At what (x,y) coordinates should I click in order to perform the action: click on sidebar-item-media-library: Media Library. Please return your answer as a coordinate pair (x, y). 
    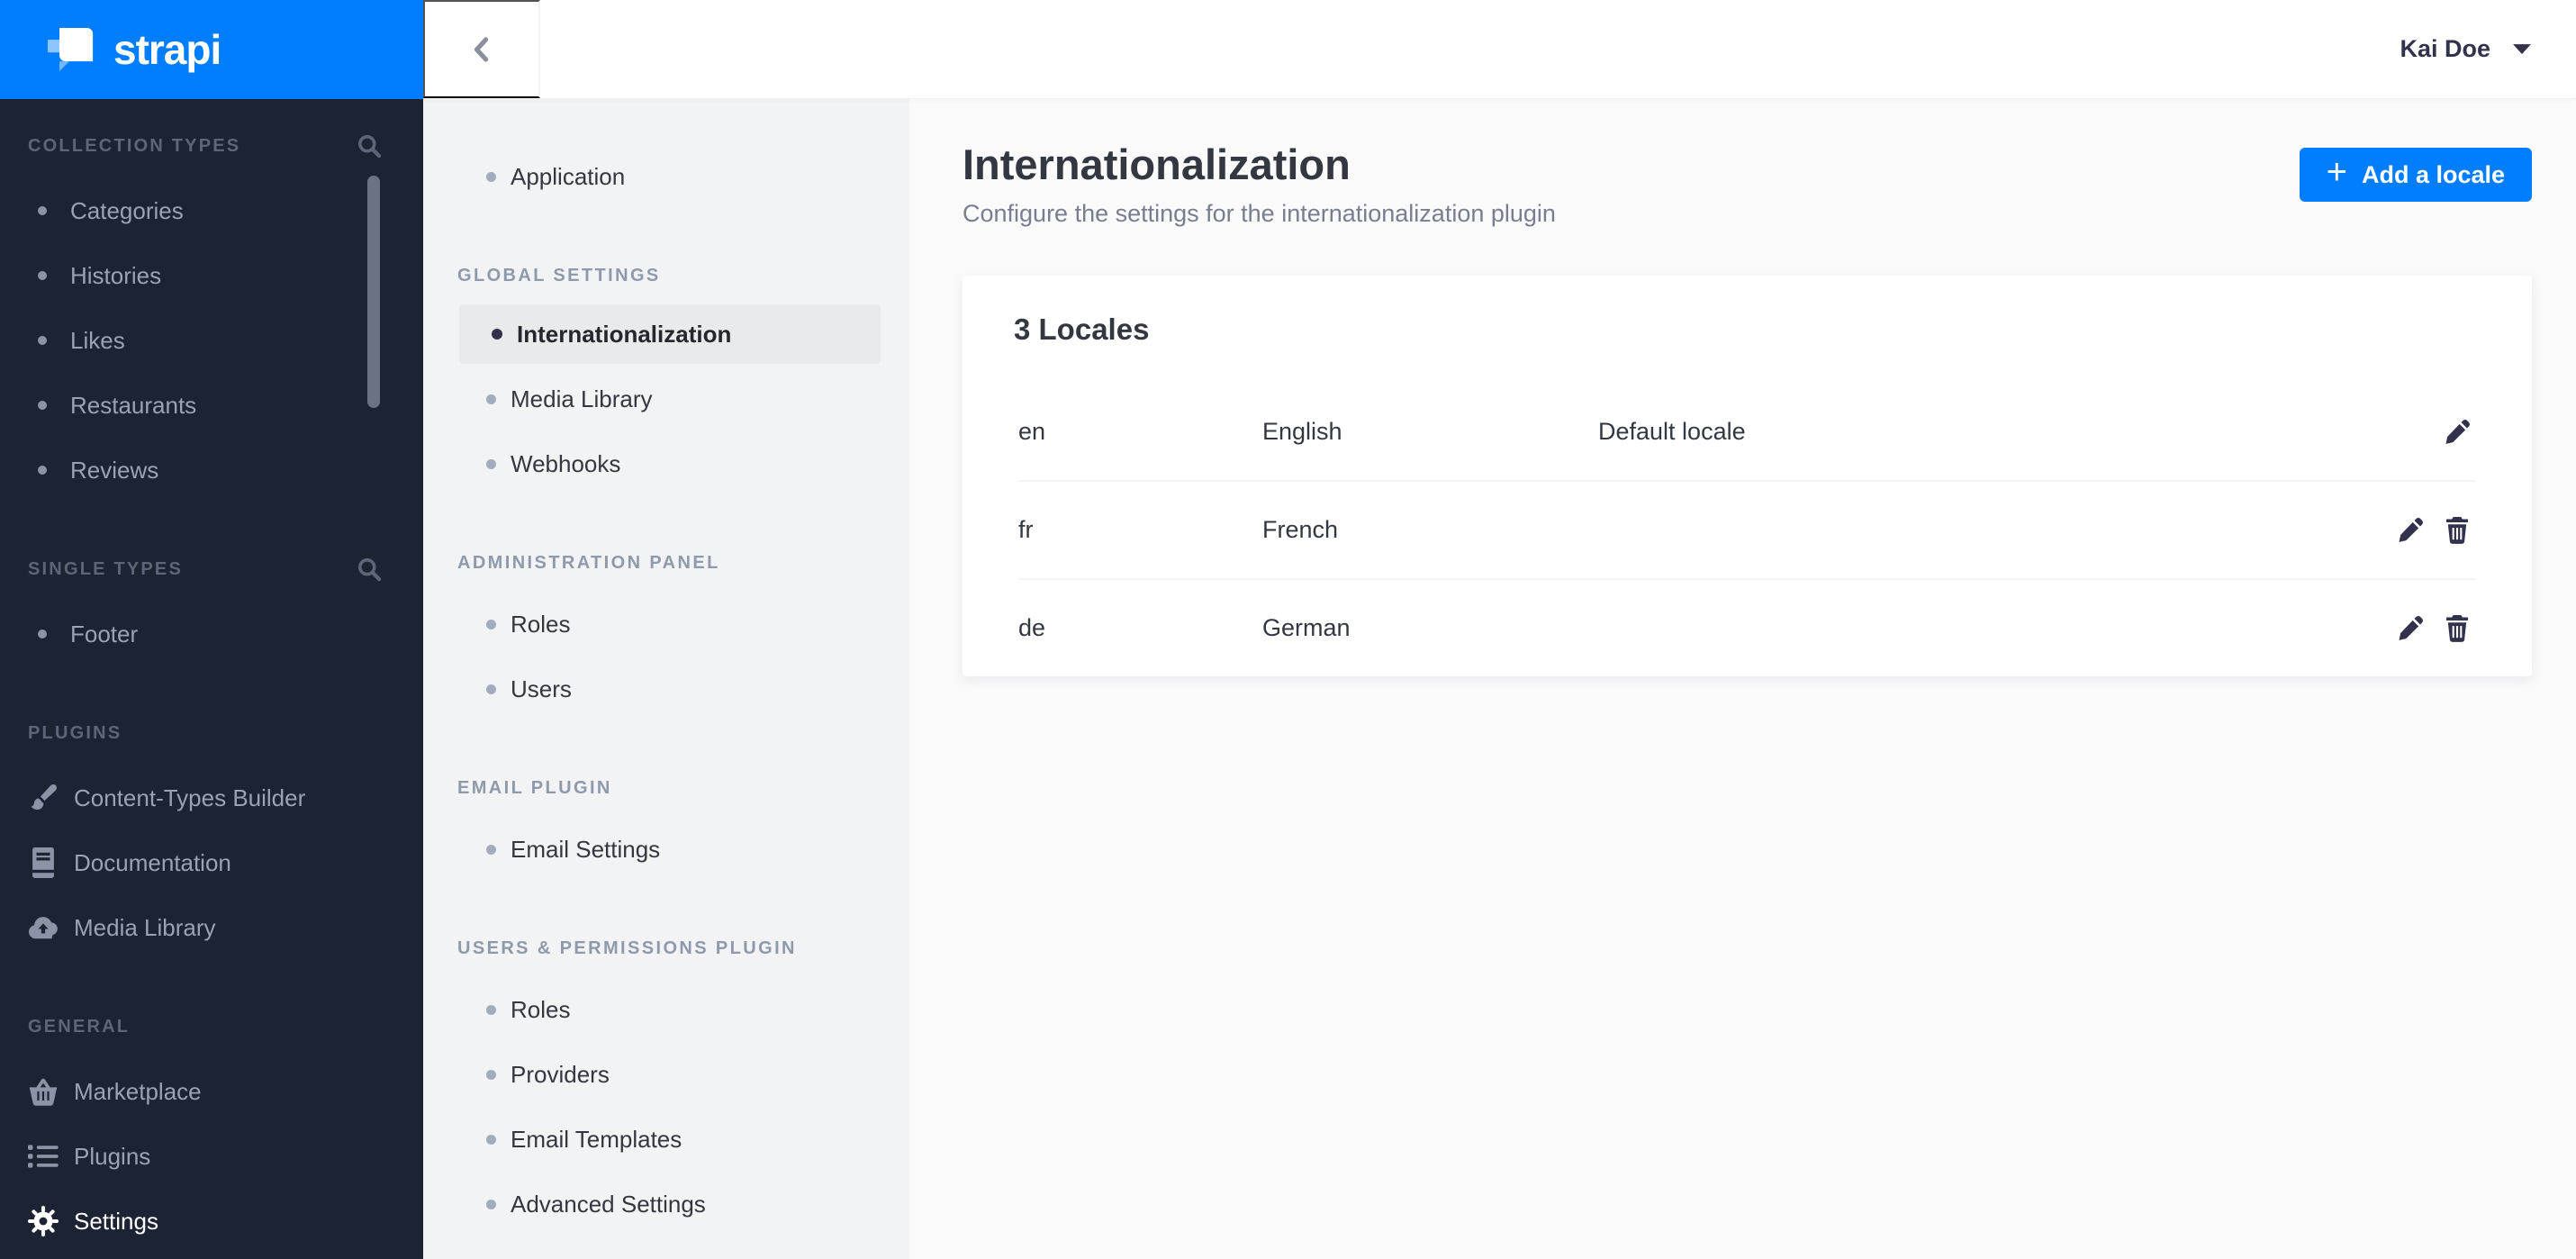
    Looking at the image, I should click on (211, 927).